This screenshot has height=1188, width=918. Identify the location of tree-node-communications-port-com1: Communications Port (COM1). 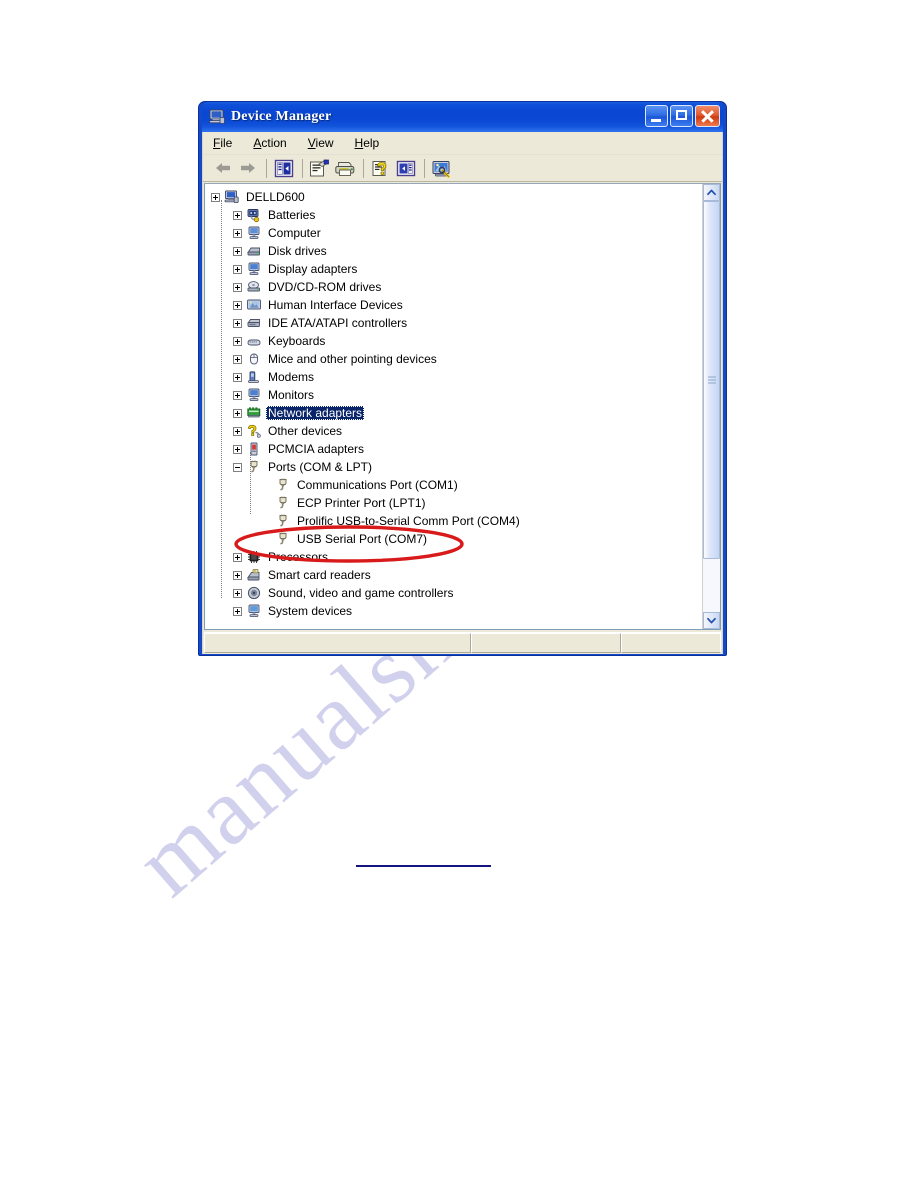
(456, 485).